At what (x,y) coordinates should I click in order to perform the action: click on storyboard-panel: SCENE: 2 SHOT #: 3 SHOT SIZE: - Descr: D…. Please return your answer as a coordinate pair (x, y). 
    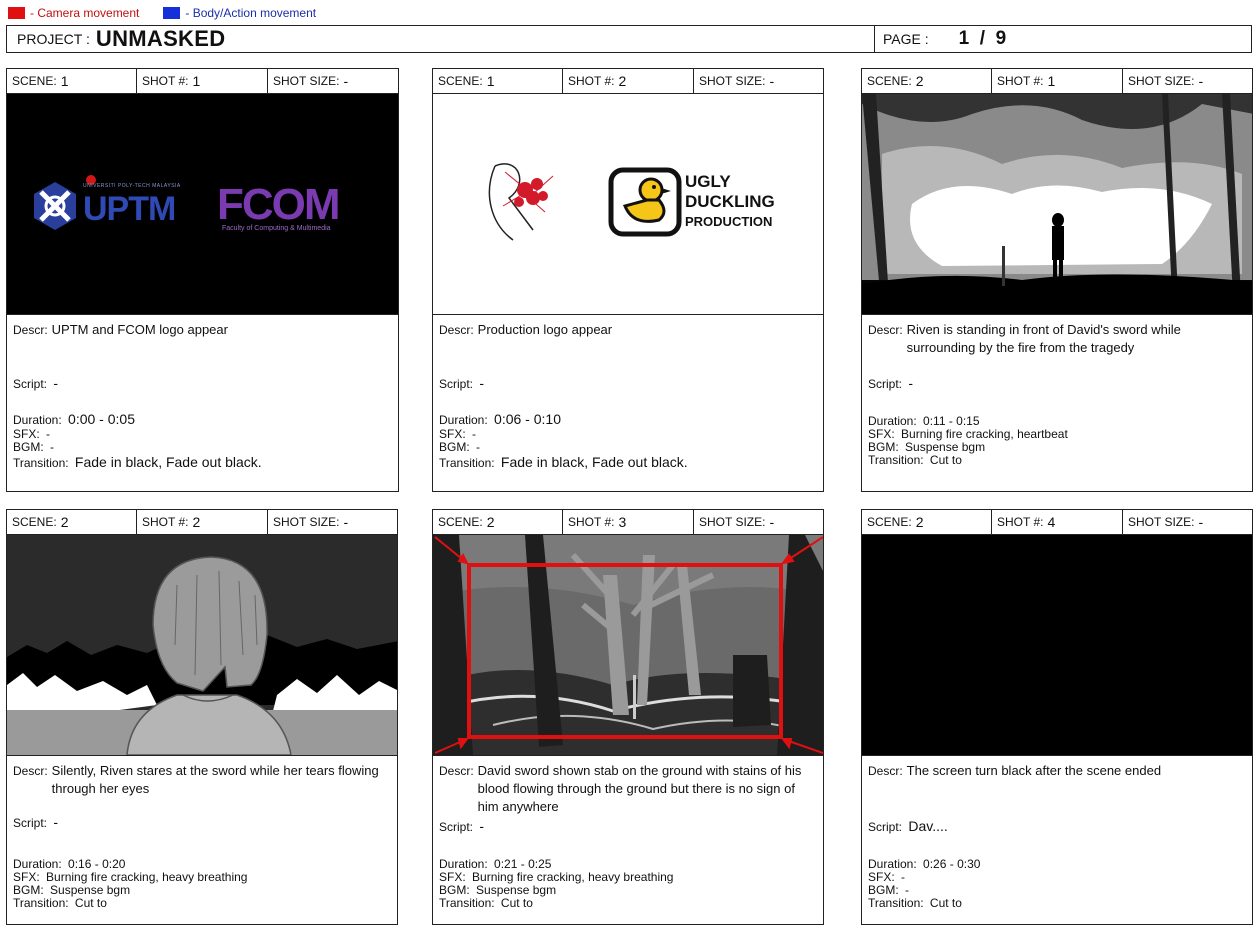
    Looking at the image, I should click on (628, 717).